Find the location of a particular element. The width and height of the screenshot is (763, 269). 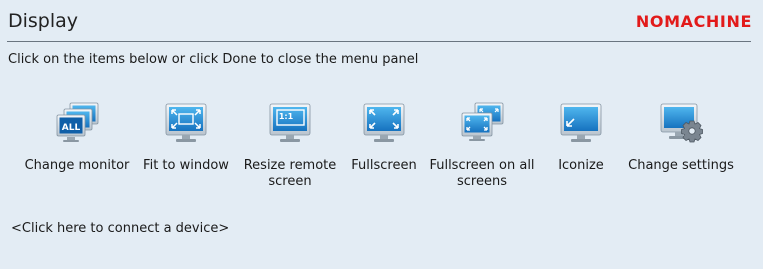

fullscreen-all-screens-icon is located at coordinates (482, 123).